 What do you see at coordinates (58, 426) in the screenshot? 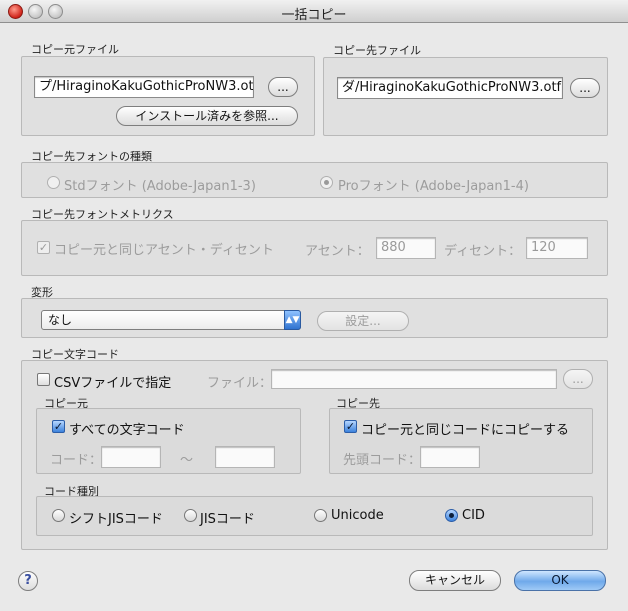
I see `all-codes-checkbox: ✓` at bounding box center [58, 426].